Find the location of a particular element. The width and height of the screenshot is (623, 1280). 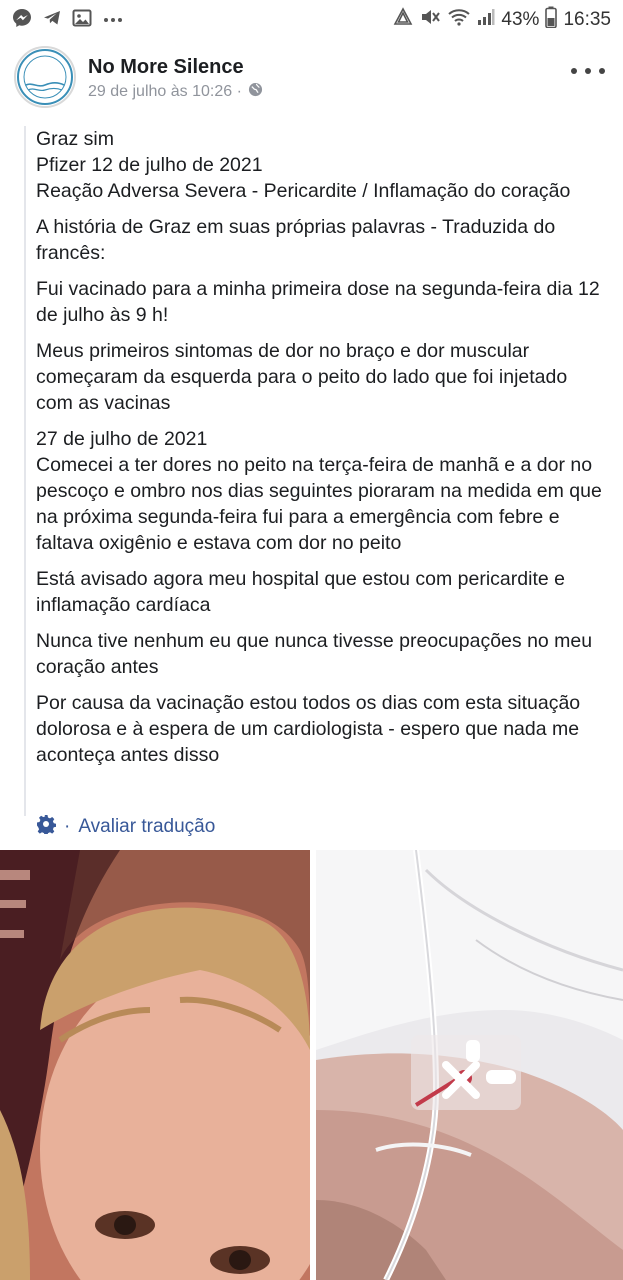

status-bar-notifications is located at coordinates (68, 20).